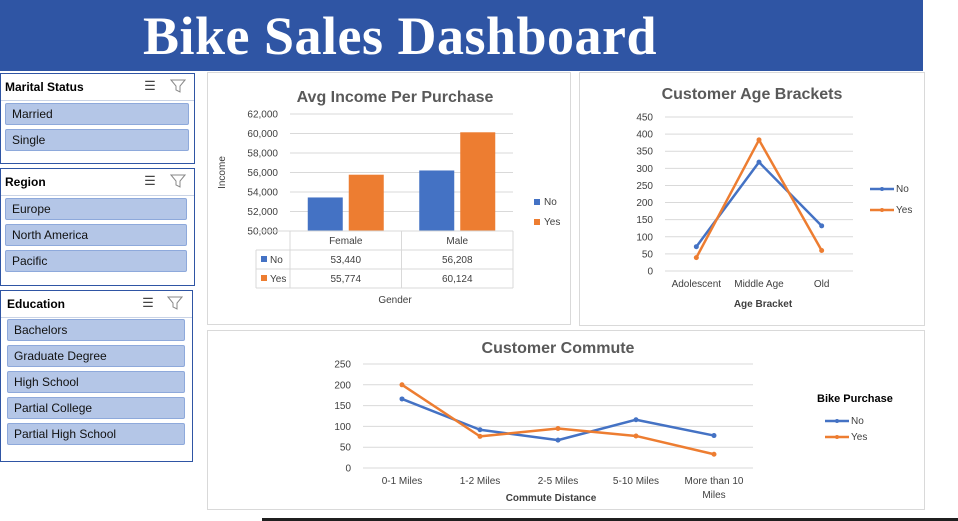 The height and width of the screenshot is (521, 958). Describe the element at coordinates (96, 303) in the screenshot. I see `slicer-header: Education ☰` at that location.